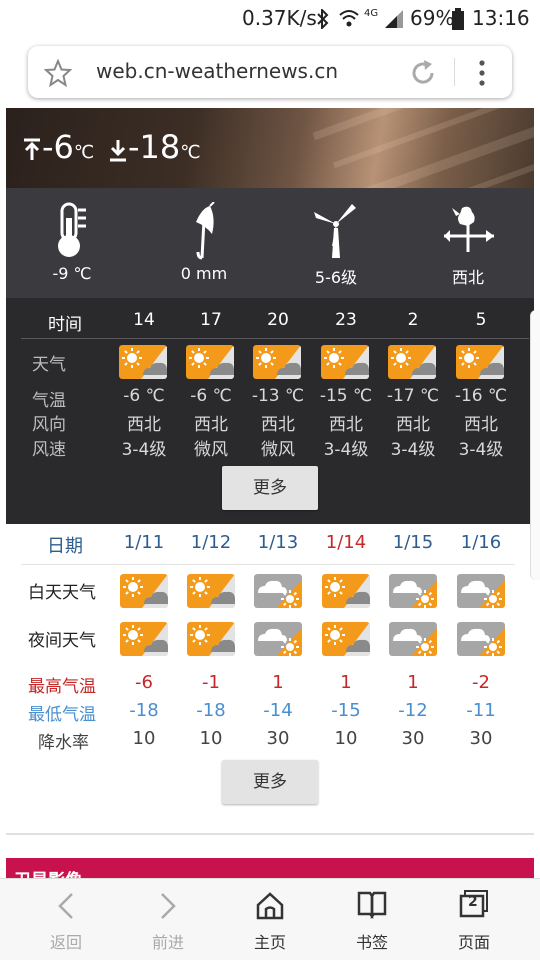 The height and width of the screenshot is (961, 540). What do you see at coordinates (394, 19) in the screenshot?
I see `signal-icon` at bounding box center [394, 19].